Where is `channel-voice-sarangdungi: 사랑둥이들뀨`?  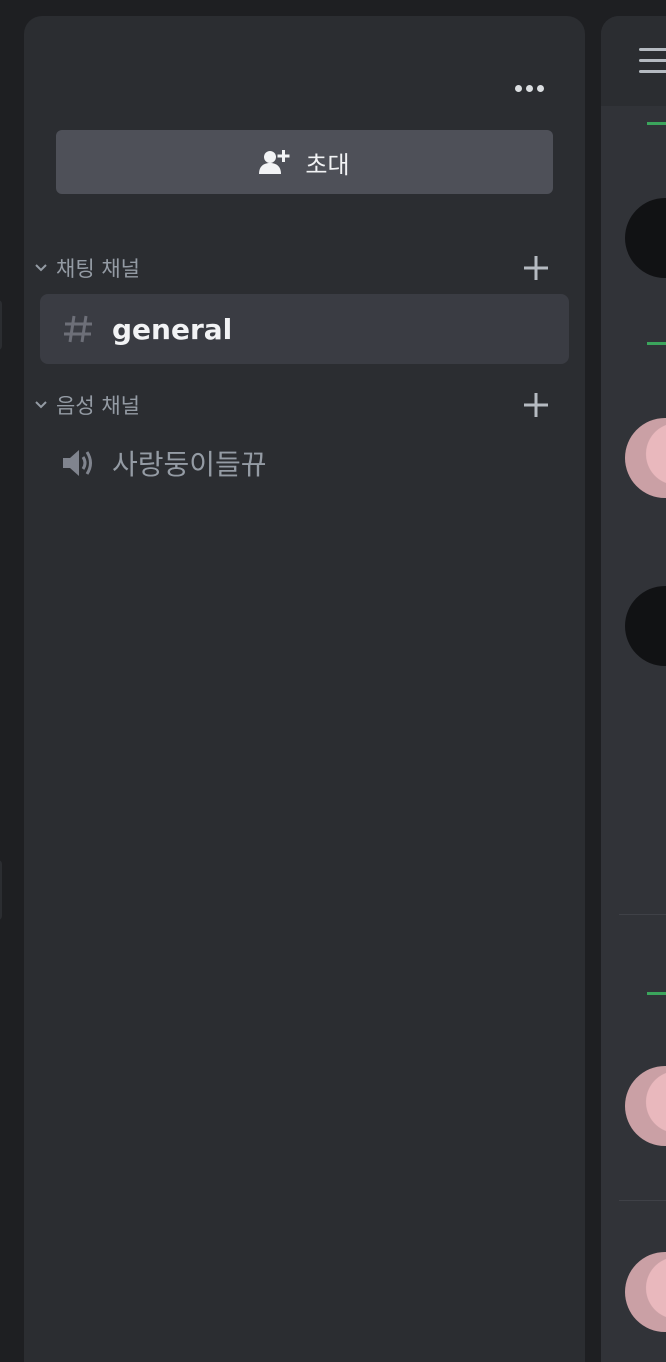
channel-voice-sarangdungi: 사랑둥이들뀨 is located at coordinates (304, 463).